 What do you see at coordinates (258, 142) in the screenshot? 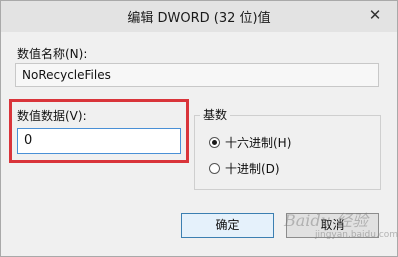
I see `radio-hexadecimal-label: 十六进制(H)` at bounding box center [258, 142].